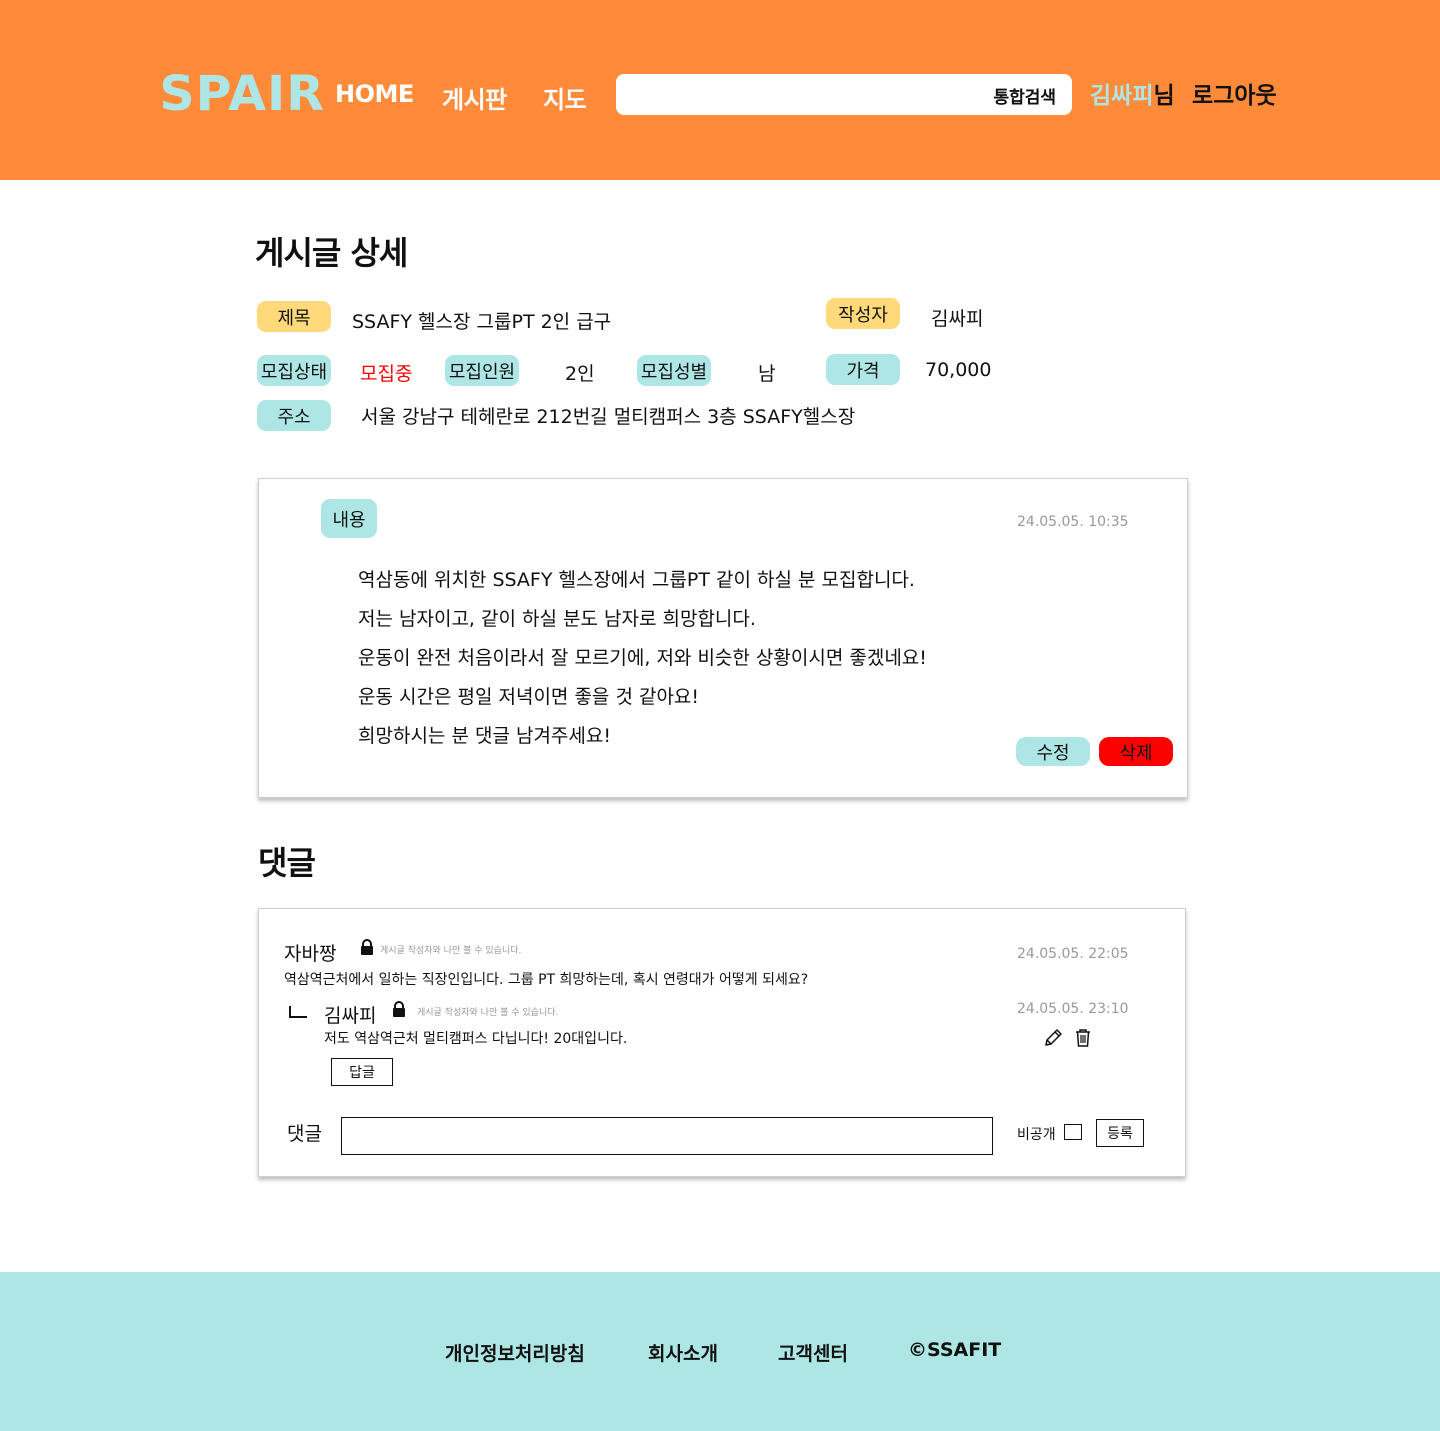  Describe the element at coordinates (813, 1352) in the screenshot. I see `footer-support-link: 고객센터` at that location.